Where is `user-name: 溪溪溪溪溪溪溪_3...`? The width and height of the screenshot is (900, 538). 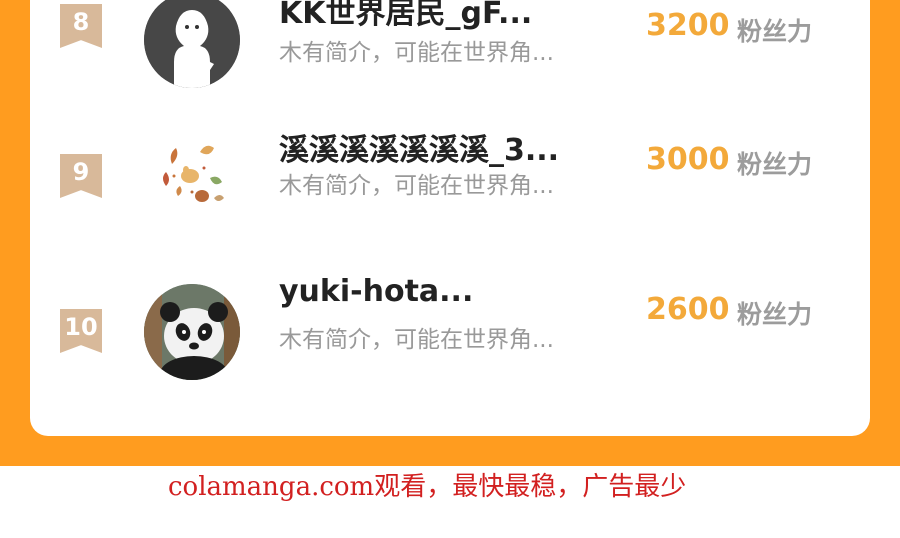 user-name: 溪溪溪溪溪溪溪_3... is located at coordinates (419, 147).